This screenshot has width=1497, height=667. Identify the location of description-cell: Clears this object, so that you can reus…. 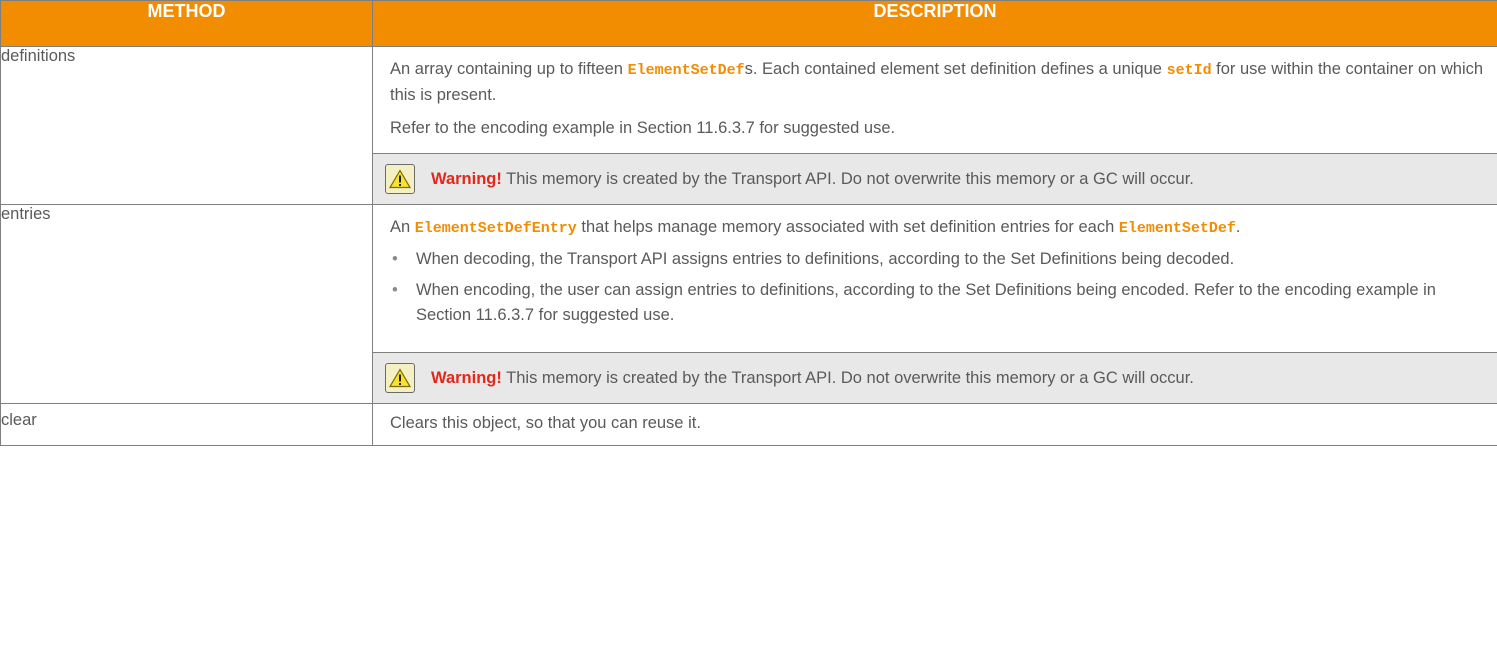
(934, 424).